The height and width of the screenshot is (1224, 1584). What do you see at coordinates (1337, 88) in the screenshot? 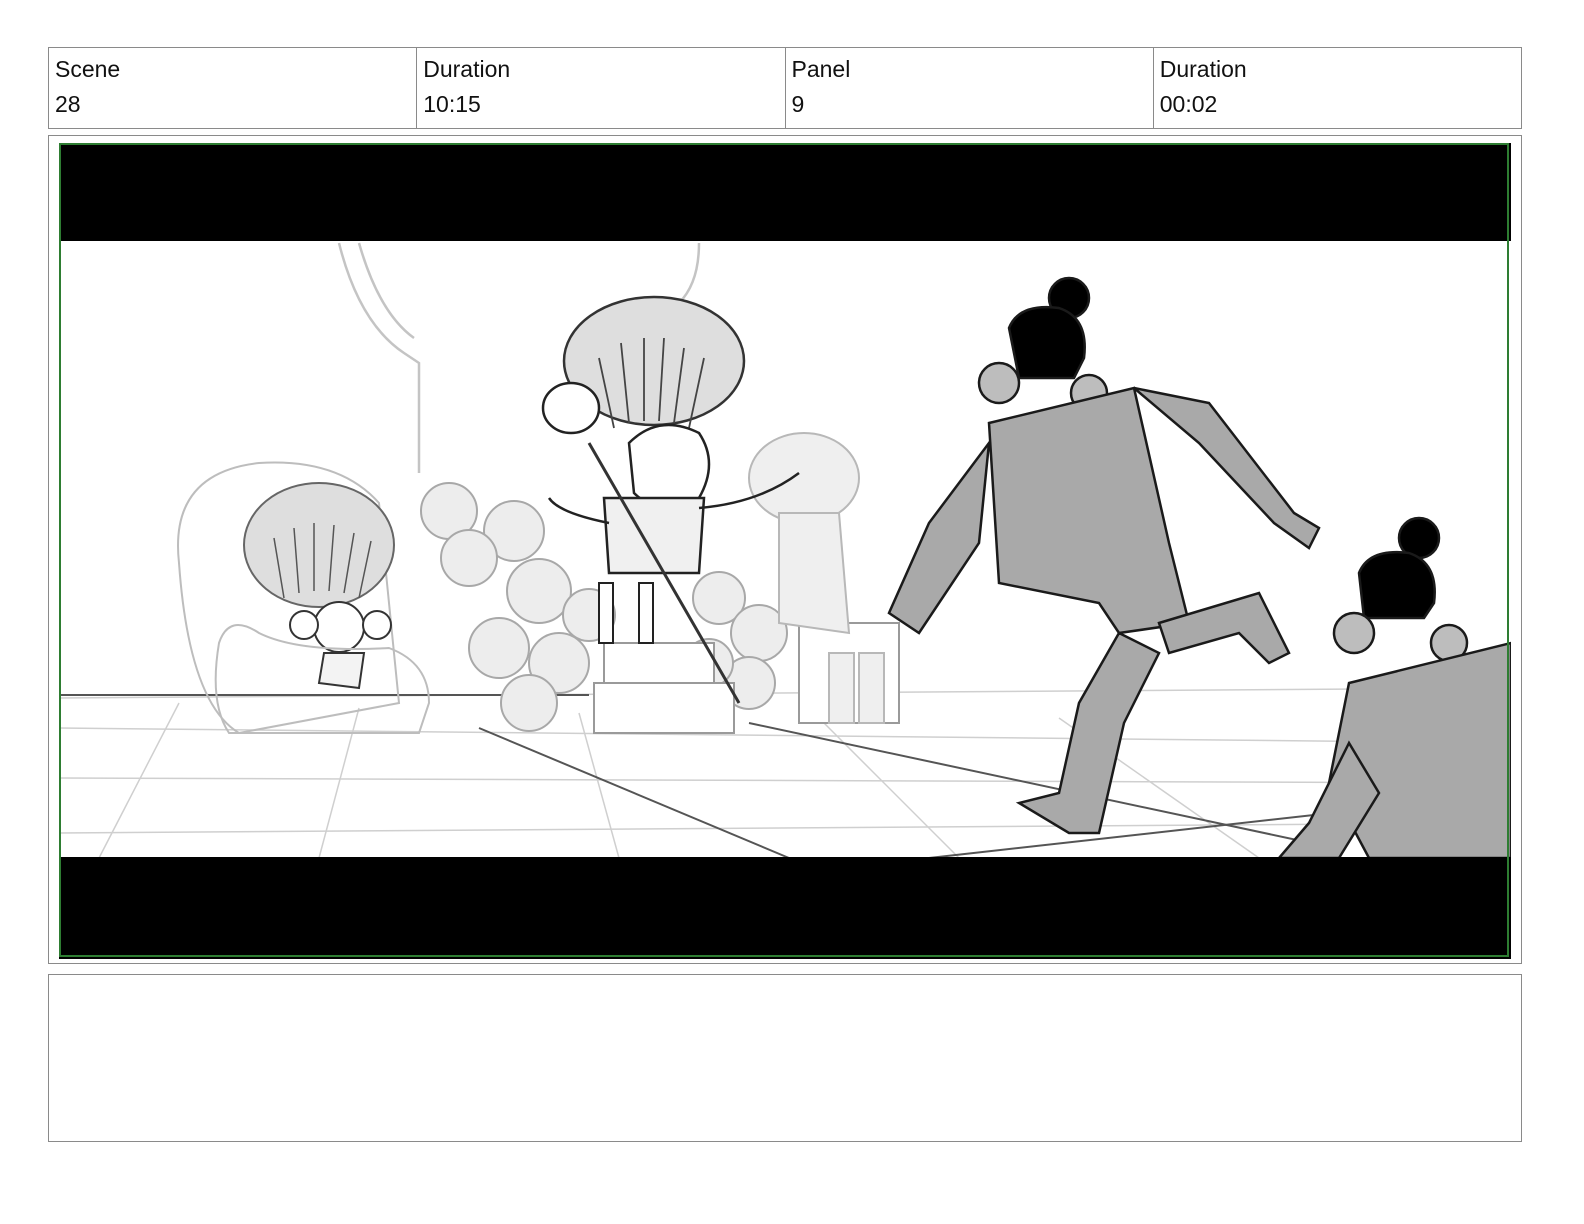
I see `panel-duration-cell: Duration 00:02` at bounding box center [1337, 88].